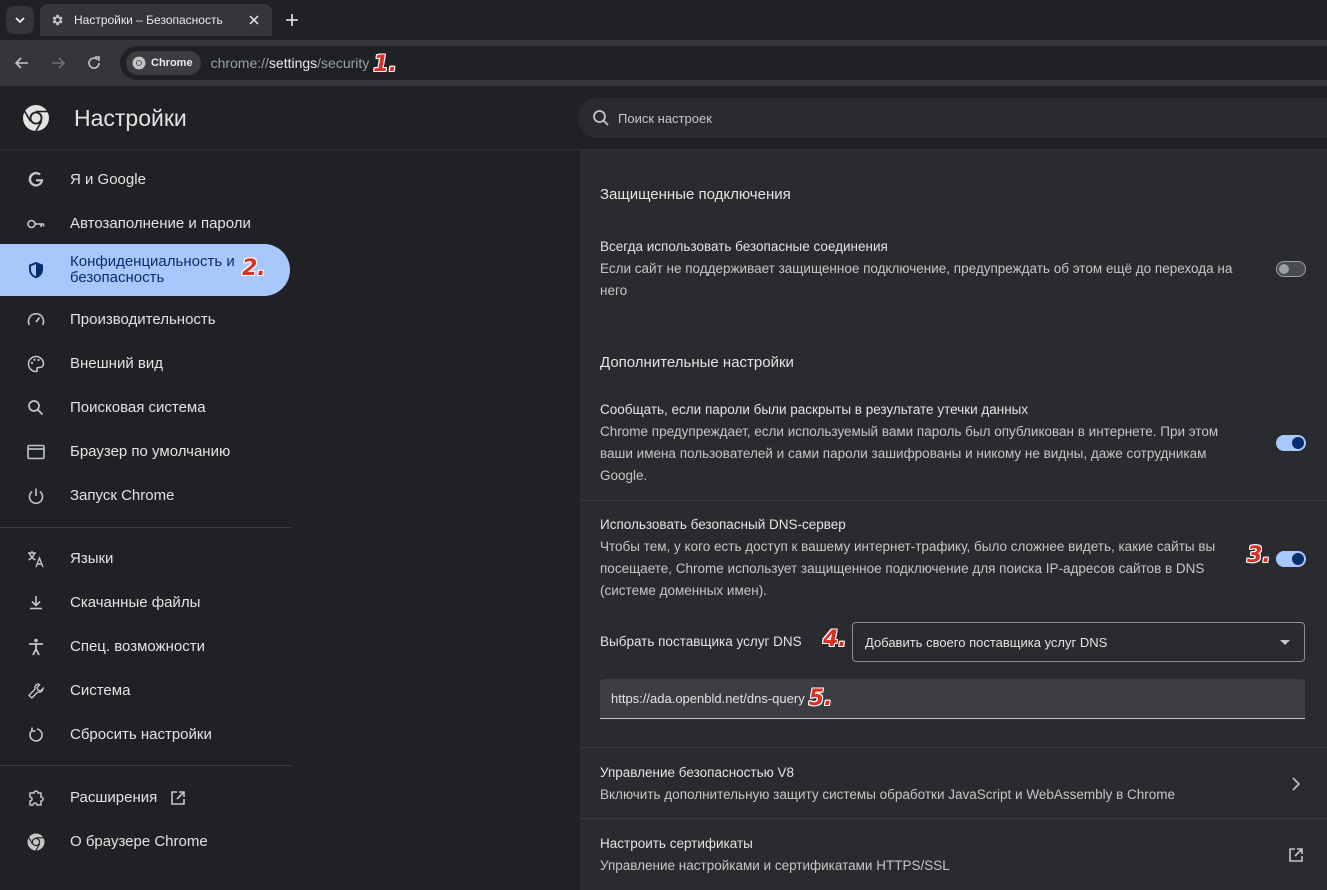 The height and width of the screenshot is (890, 1327). Describe the element at coordinates (145, 603) in the screenshot. I see `sidebar-item-downloads: Скачанные файлы` at that location.